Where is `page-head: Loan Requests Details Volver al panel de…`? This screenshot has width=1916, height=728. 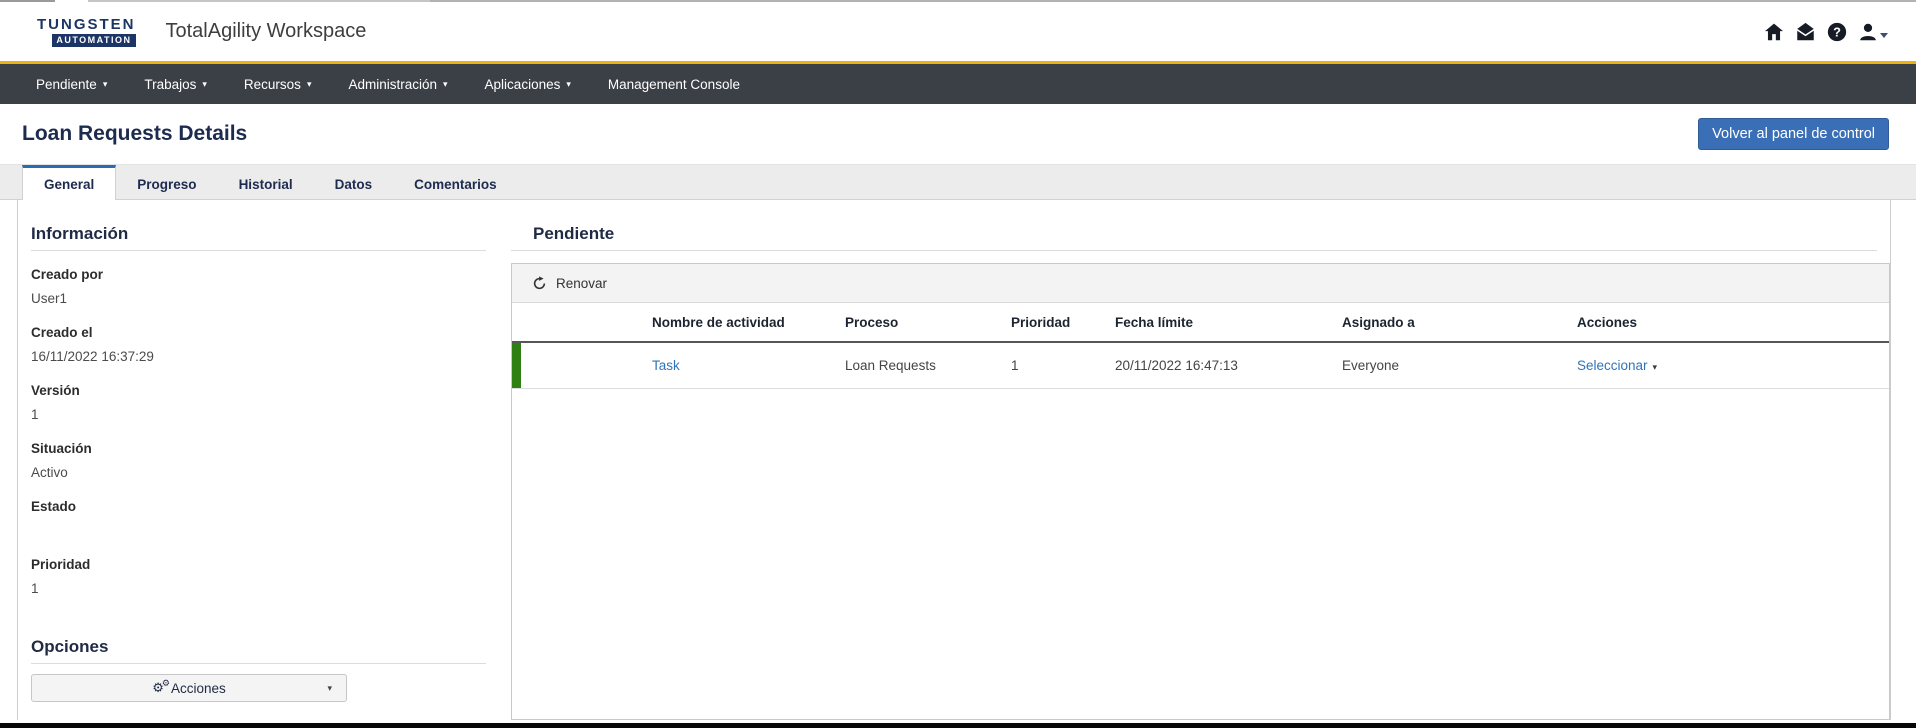 page-head: Loan Requests Details Volver al panel de… is located at coordinates (958, 134).